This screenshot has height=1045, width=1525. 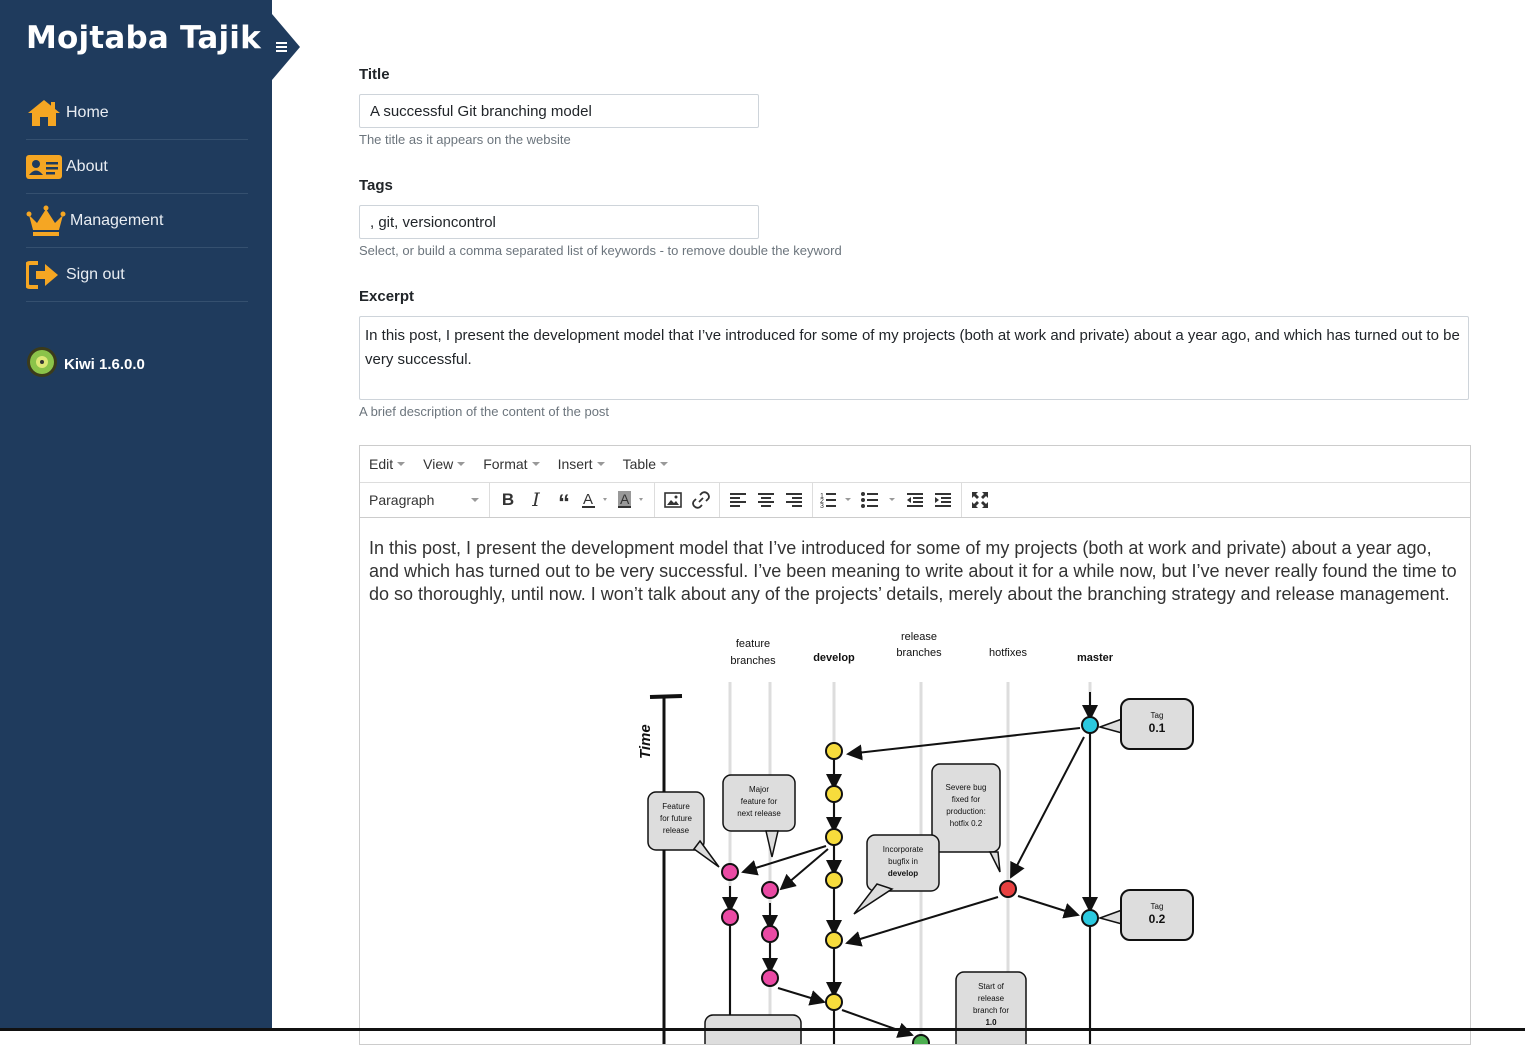 What do you see at coordinates (137, 275) in the screenshot?
I see `sidebar-item-sign-out: Sign out` at bounding box center [137, 275].